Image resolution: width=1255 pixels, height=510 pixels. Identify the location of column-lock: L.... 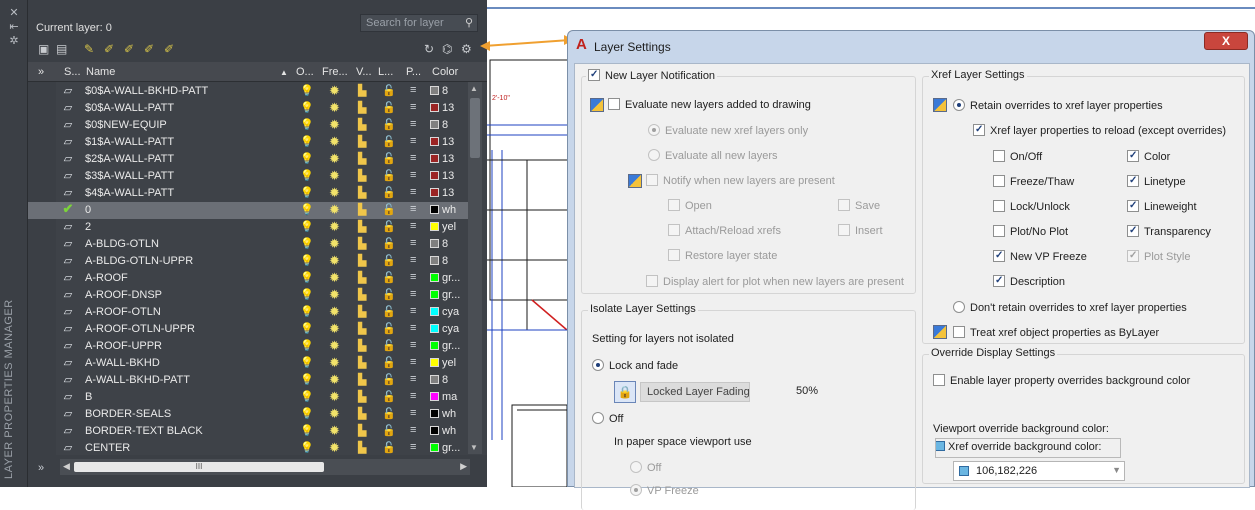
(385, 72).